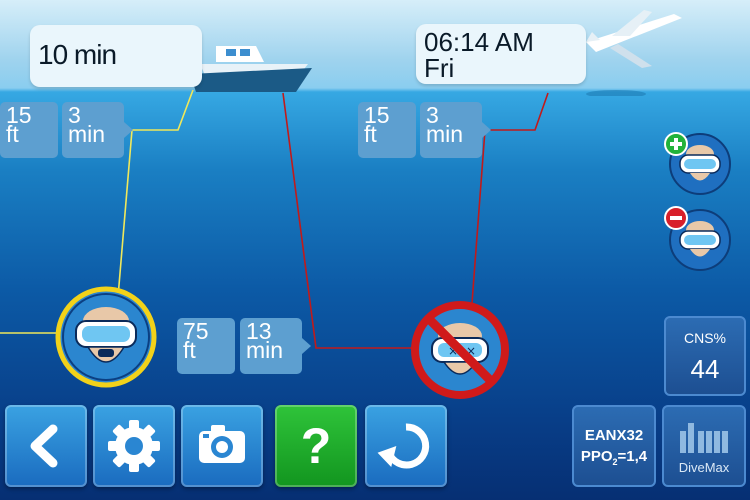 The image size is (750, 500). I want to click on cns-label: CNS%, so click(704, 338).